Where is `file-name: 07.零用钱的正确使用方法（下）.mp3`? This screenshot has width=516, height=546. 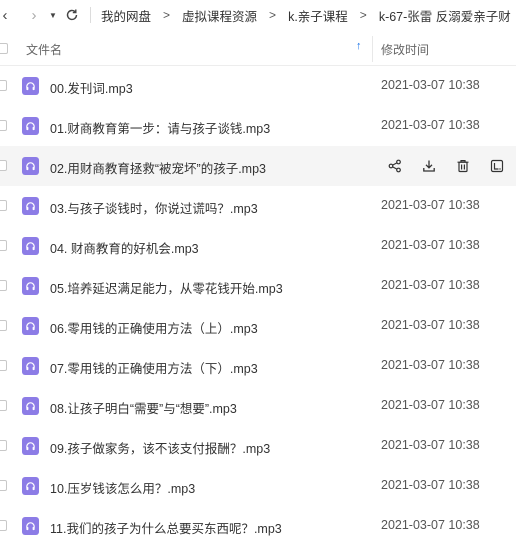
file-name: 07.零用钱的正确使用方法（下）.mp3 is located at coordinates (154, 367).